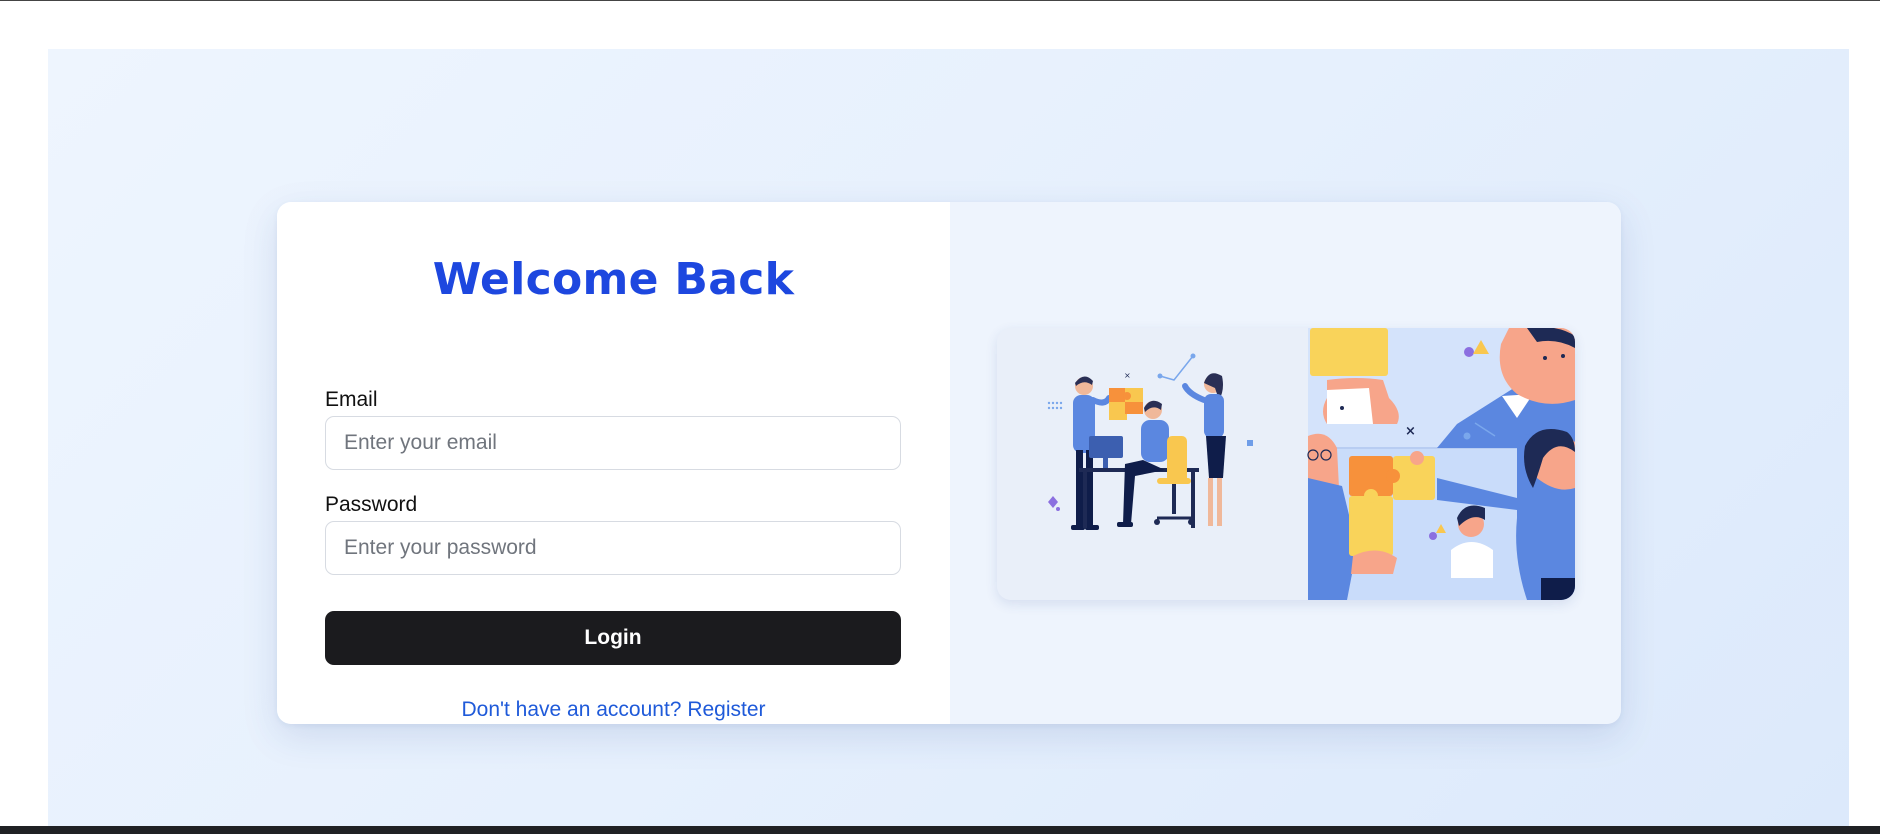  I want to click on window-bottom-border, so click(940, 830).